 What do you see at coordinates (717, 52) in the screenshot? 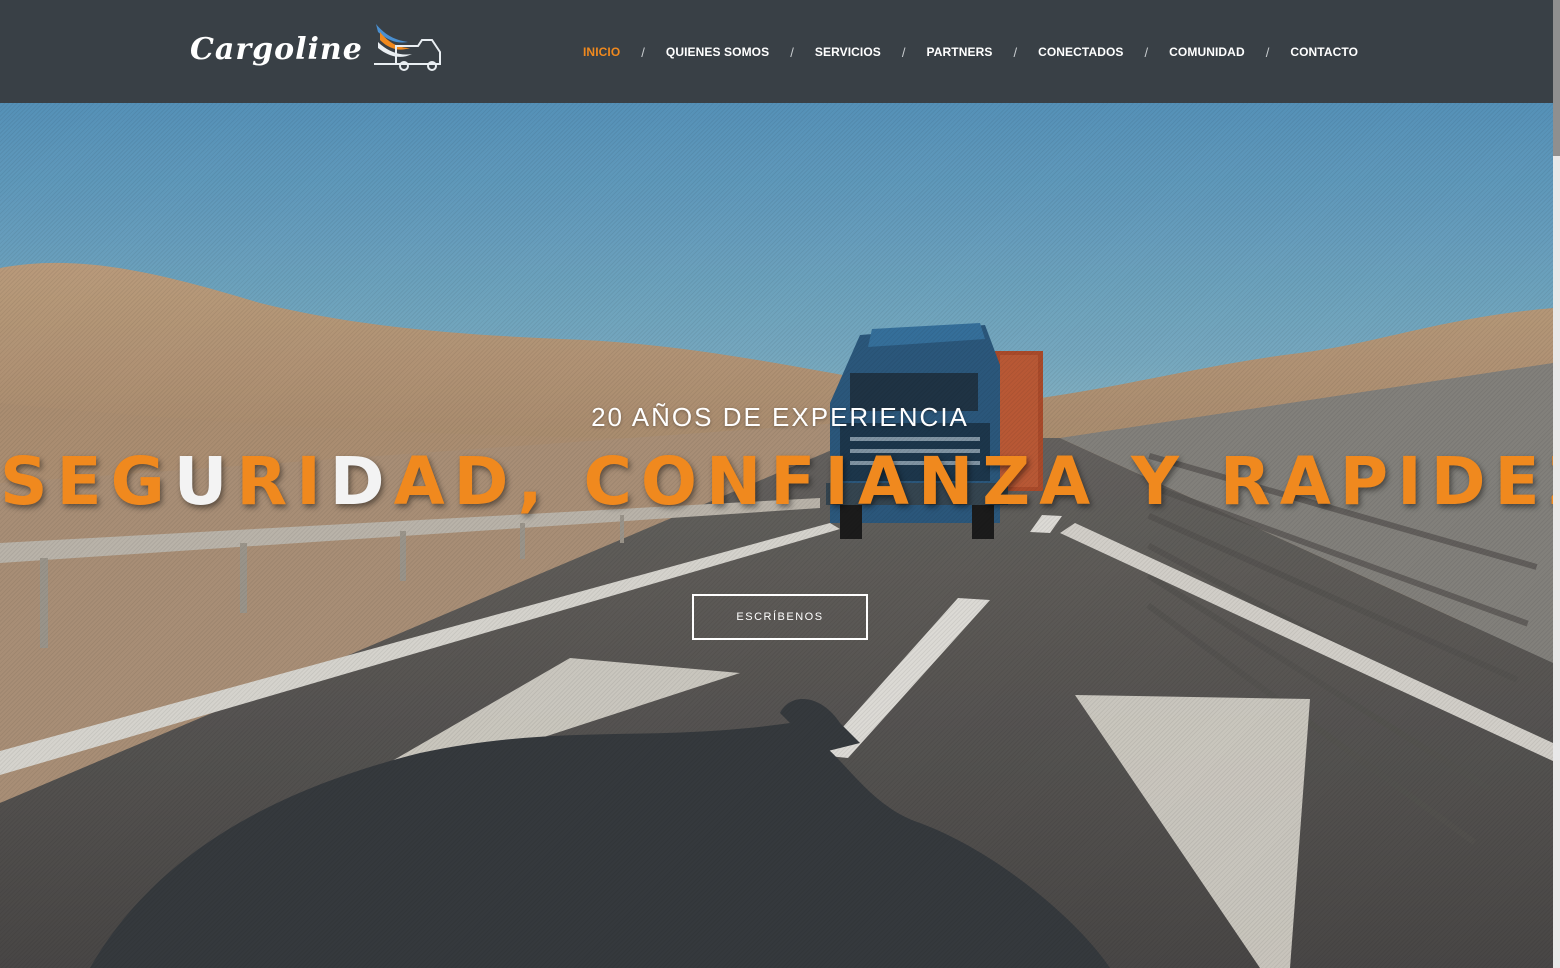
I see `nav-item-quienes-somos: QUIENES SOMOS` at bounding box center [717, 52].